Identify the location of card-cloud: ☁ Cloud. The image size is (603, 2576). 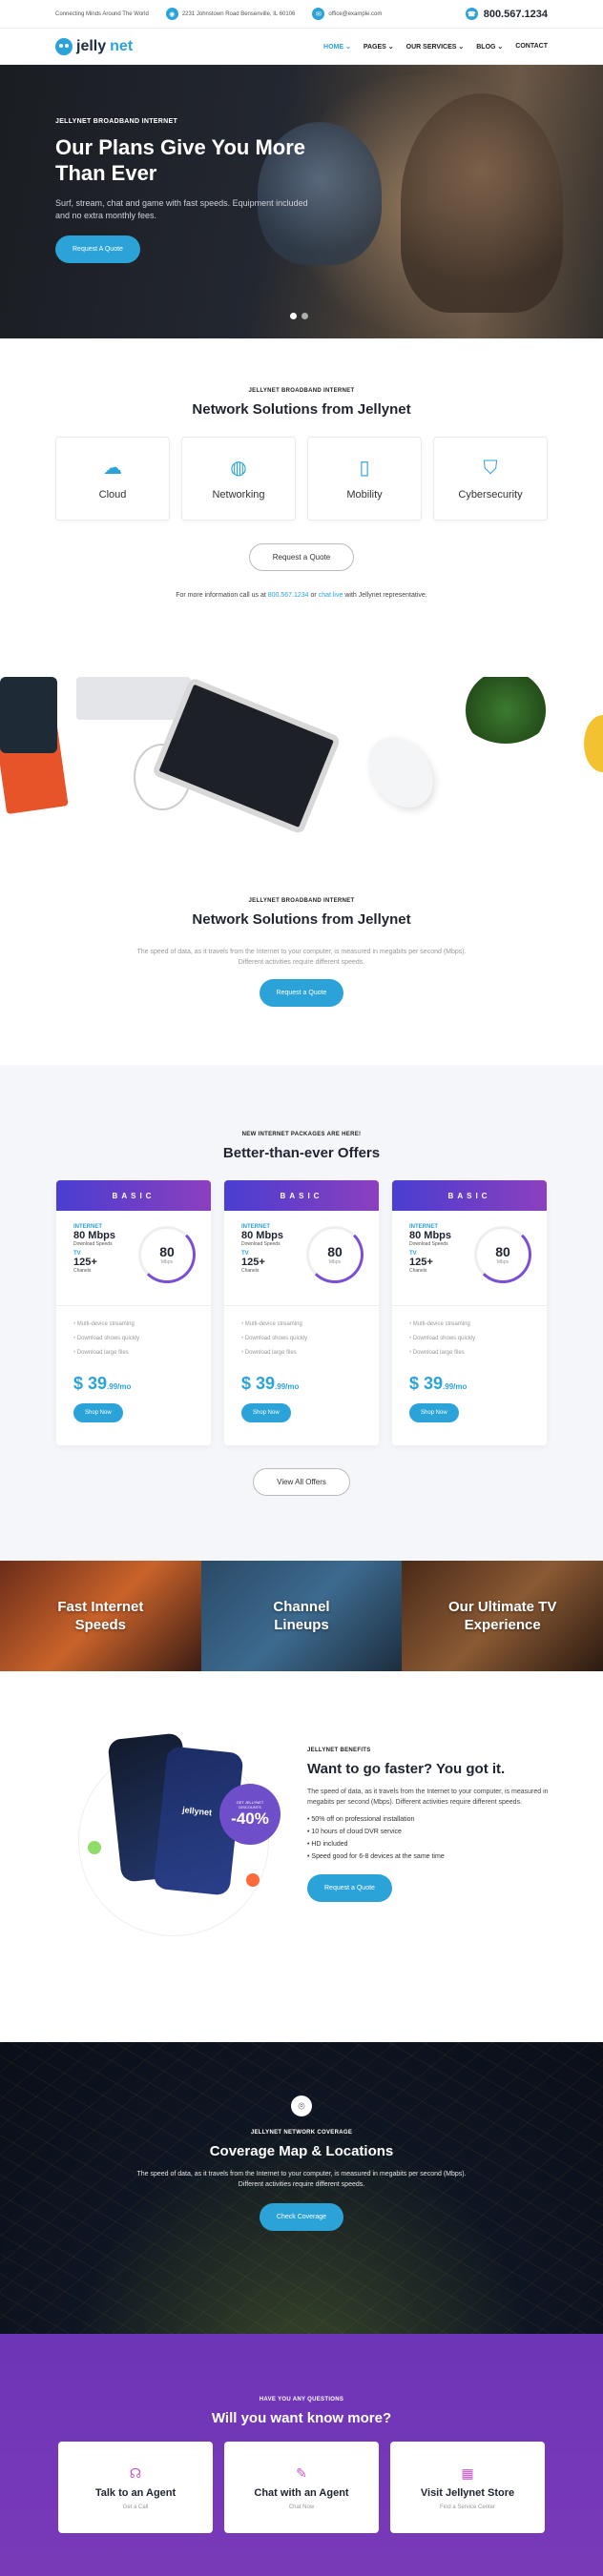
(112, 479).